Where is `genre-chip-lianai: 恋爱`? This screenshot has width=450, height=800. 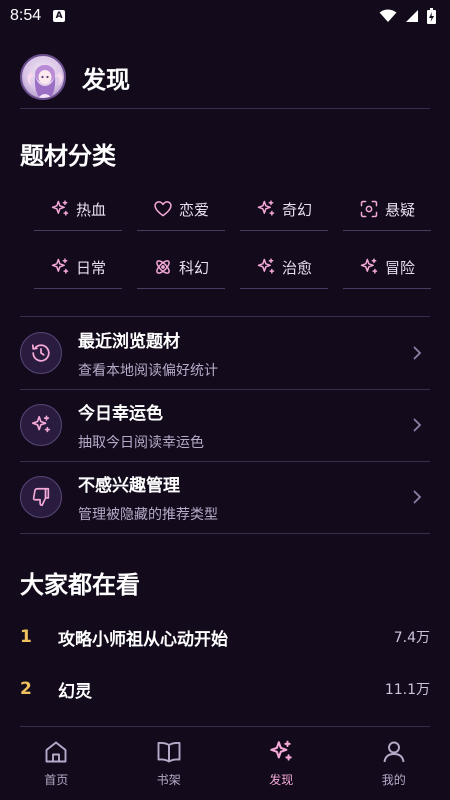 genre-chip-lianai: 恋爱 is located at coordinates (181, 209).